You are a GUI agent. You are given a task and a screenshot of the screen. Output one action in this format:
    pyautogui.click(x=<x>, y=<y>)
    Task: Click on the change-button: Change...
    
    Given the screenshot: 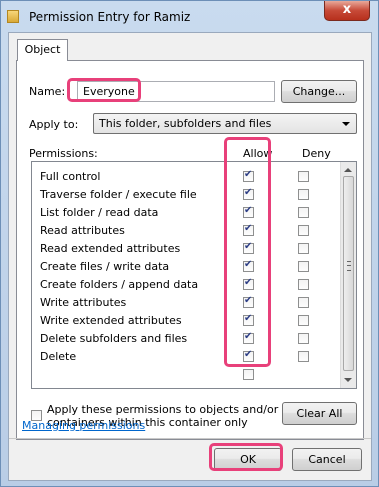 What is the action you would take?
    pyautogui.click(x=319, y=91)
    